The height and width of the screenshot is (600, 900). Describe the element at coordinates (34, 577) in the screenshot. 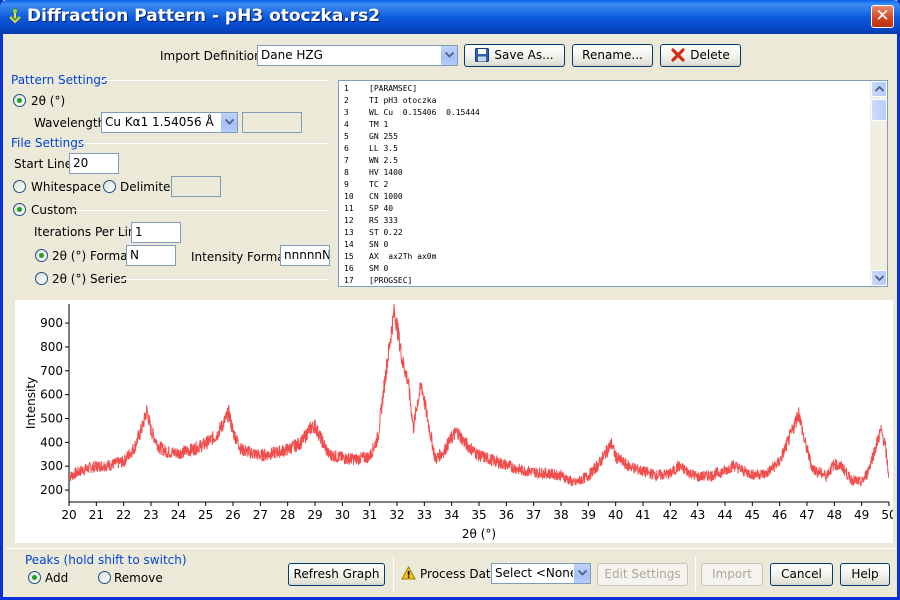

I see `add-peak-radio` at that location.